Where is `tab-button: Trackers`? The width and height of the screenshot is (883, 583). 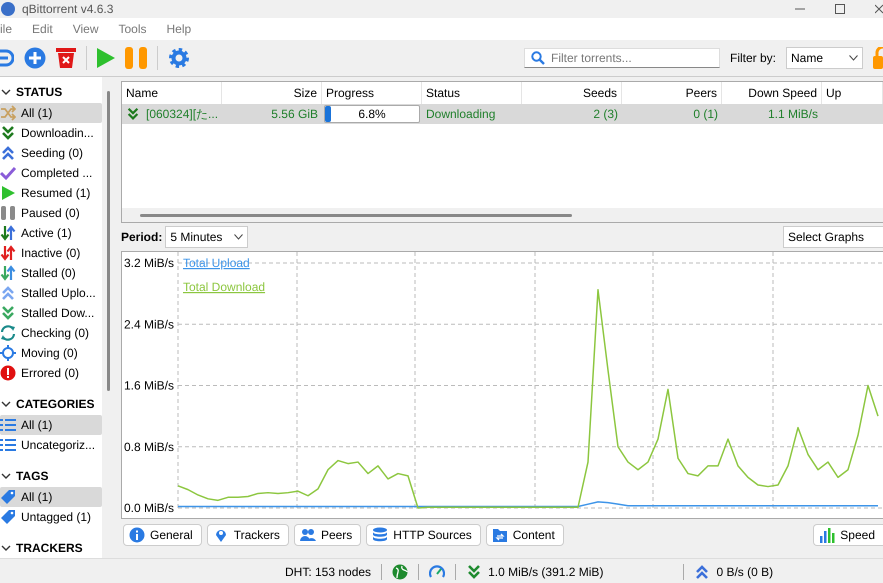
tab-button: Trackers is located at coordinates (247, 535).